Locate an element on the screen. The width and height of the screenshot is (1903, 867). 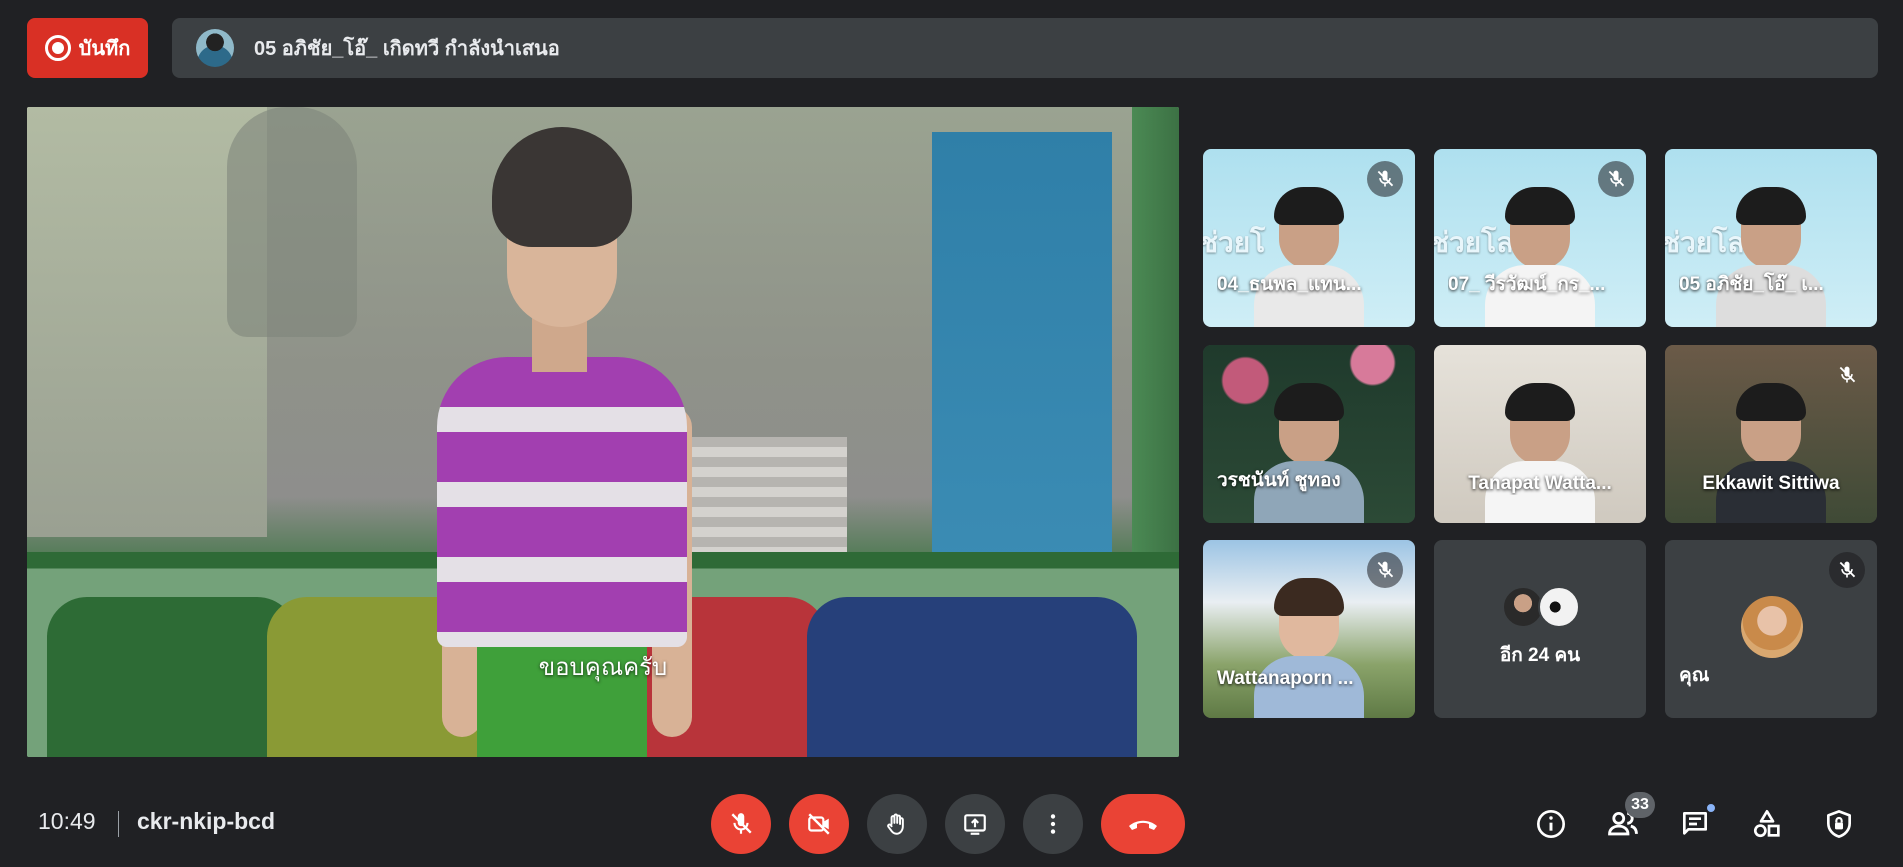
more-options-button is located at coordinates (1053, 824).